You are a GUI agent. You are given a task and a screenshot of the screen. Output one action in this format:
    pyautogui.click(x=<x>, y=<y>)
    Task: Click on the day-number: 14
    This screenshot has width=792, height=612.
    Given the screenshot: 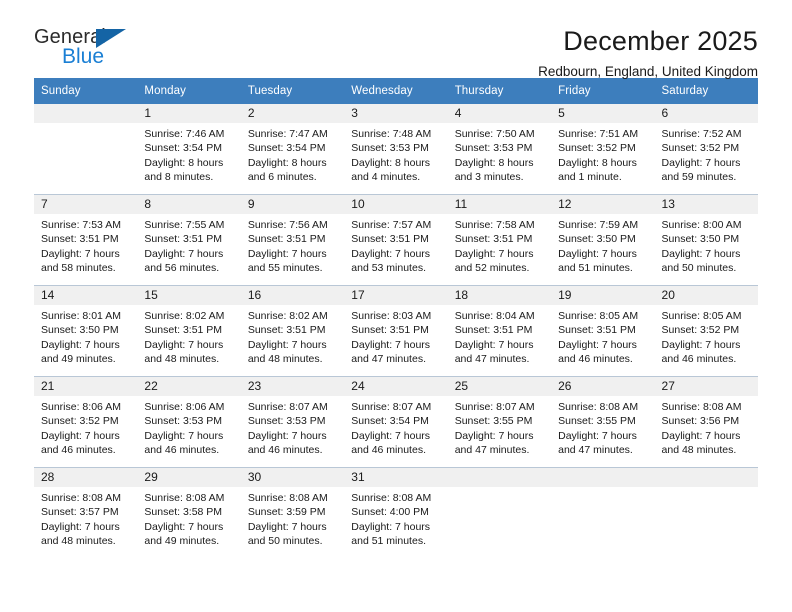 What is the action you would take?
    pyautogui.click(x=86, y=295)
    